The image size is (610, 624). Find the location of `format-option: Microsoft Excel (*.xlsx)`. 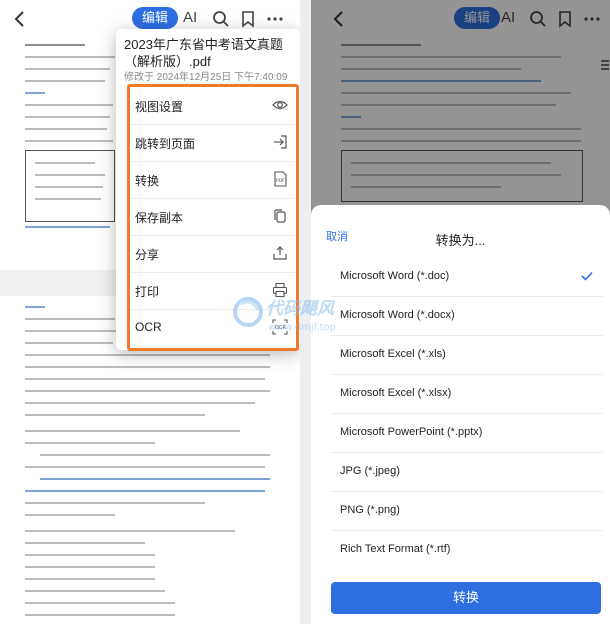

format-option: Microsoft Excel (*.xlsx) is located at coordinates (467, 394).